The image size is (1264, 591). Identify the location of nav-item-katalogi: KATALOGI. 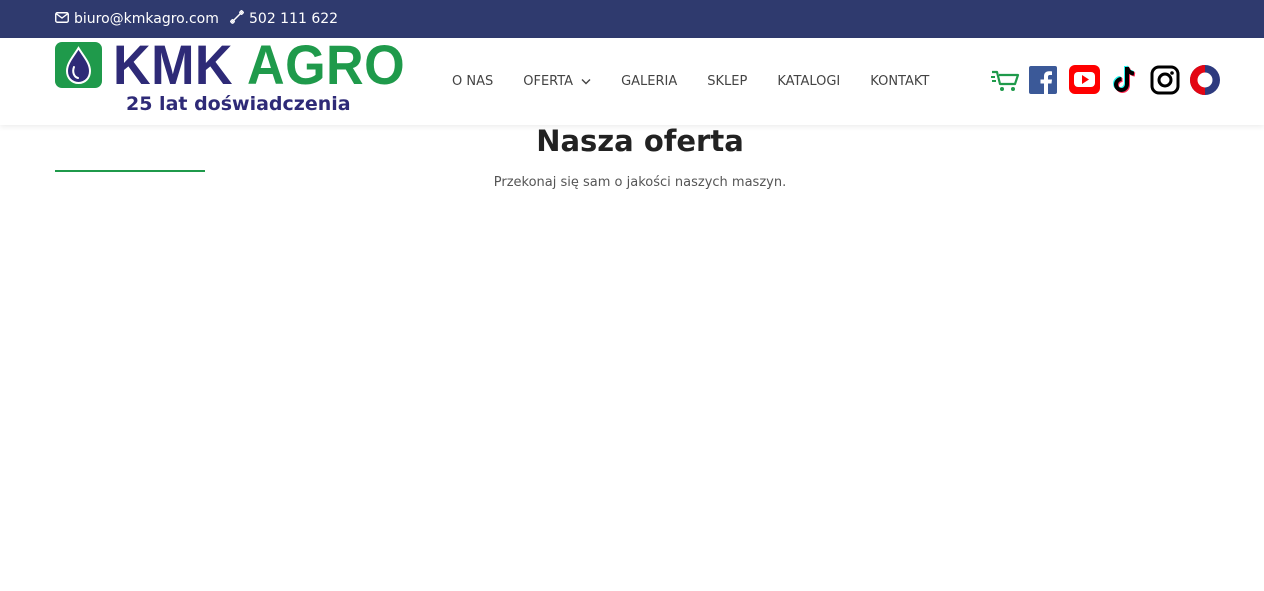
(808, 81).